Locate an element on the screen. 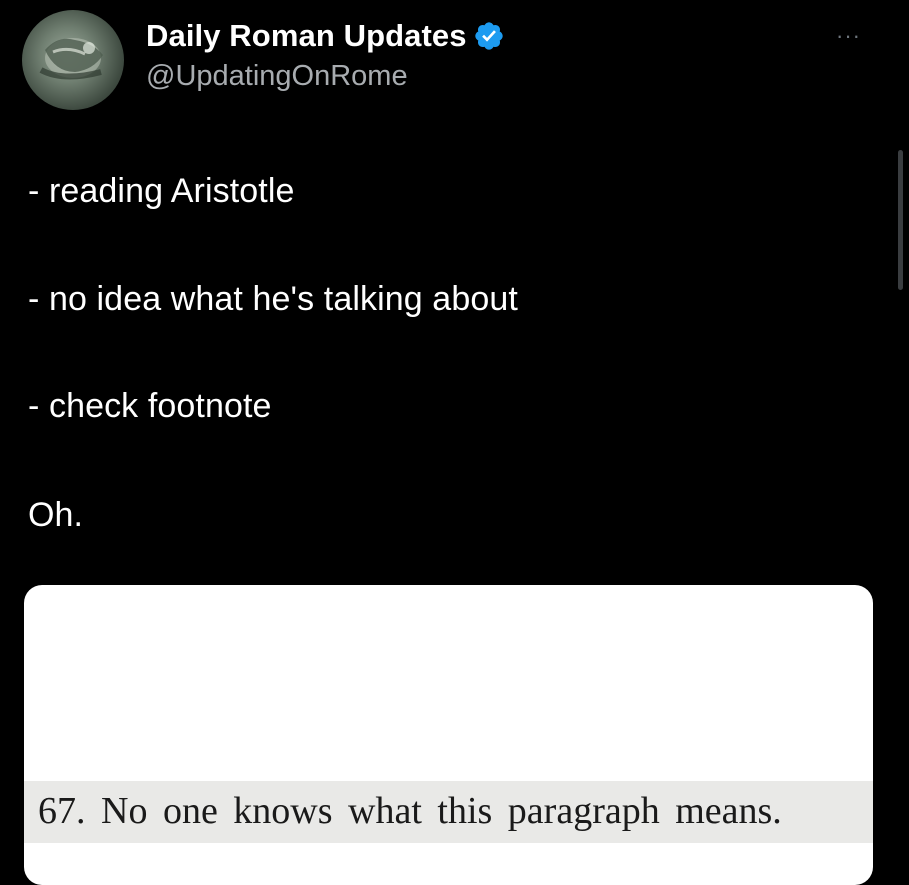  author-header: Daily Roman Updates @UpdatingOnRome is located at coordinates (325, 53).